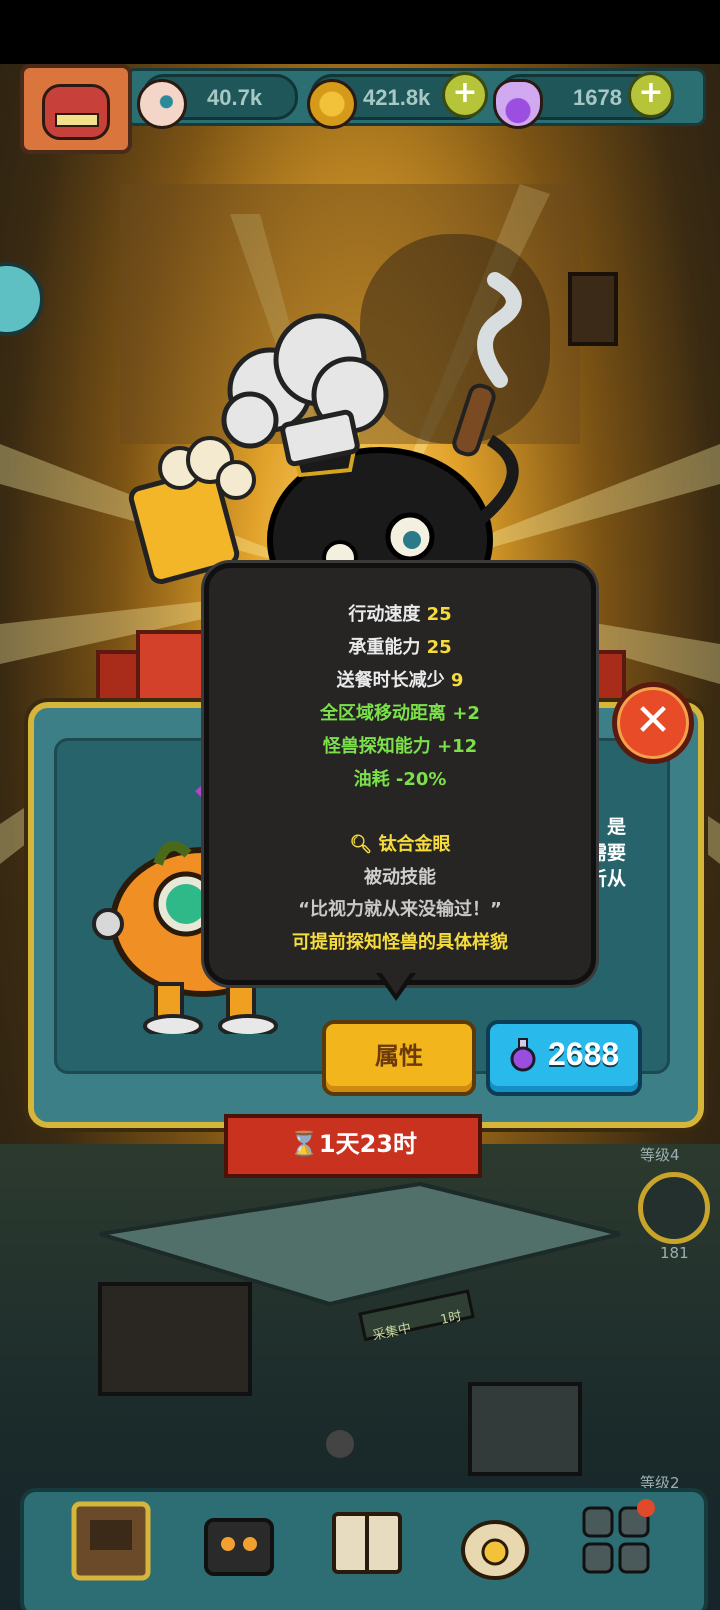 This screenshot has height=1610, width=720. What do you see at coordinates (607, 827) in the screenshot?
I see `description-fragment-1: ，是` at bounding box center [607, 827].